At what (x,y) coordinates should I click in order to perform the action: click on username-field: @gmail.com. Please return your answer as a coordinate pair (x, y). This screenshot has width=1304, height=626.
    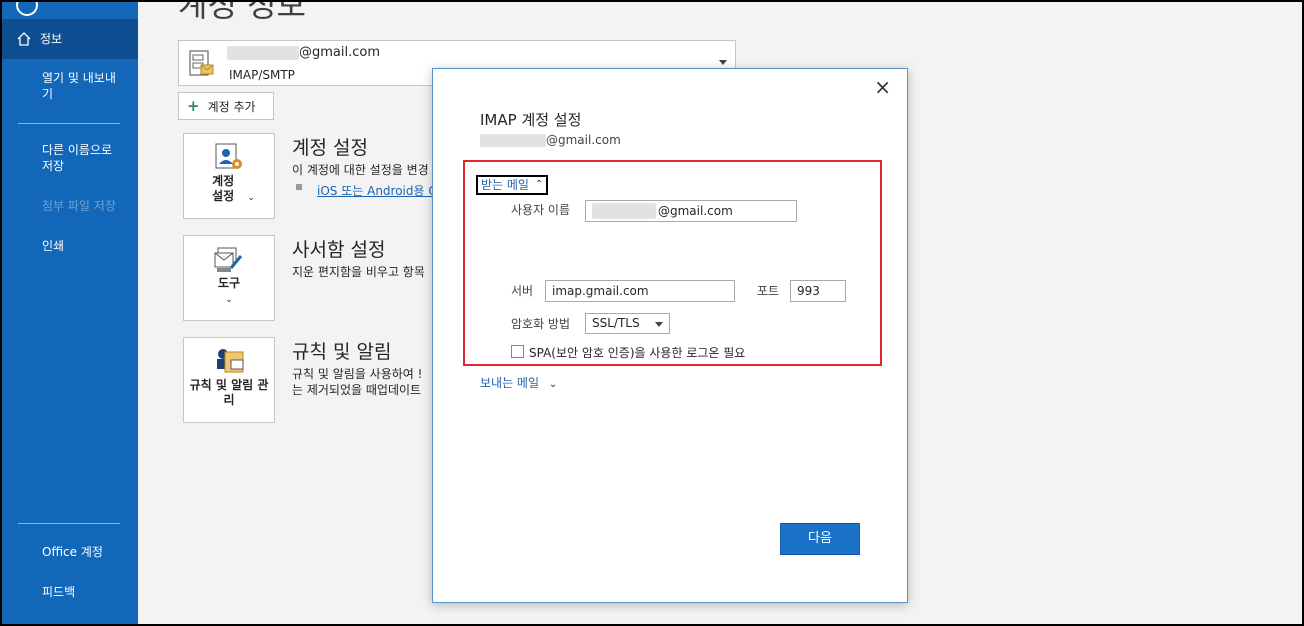
    Looking at the image, I should click on (691, 211).